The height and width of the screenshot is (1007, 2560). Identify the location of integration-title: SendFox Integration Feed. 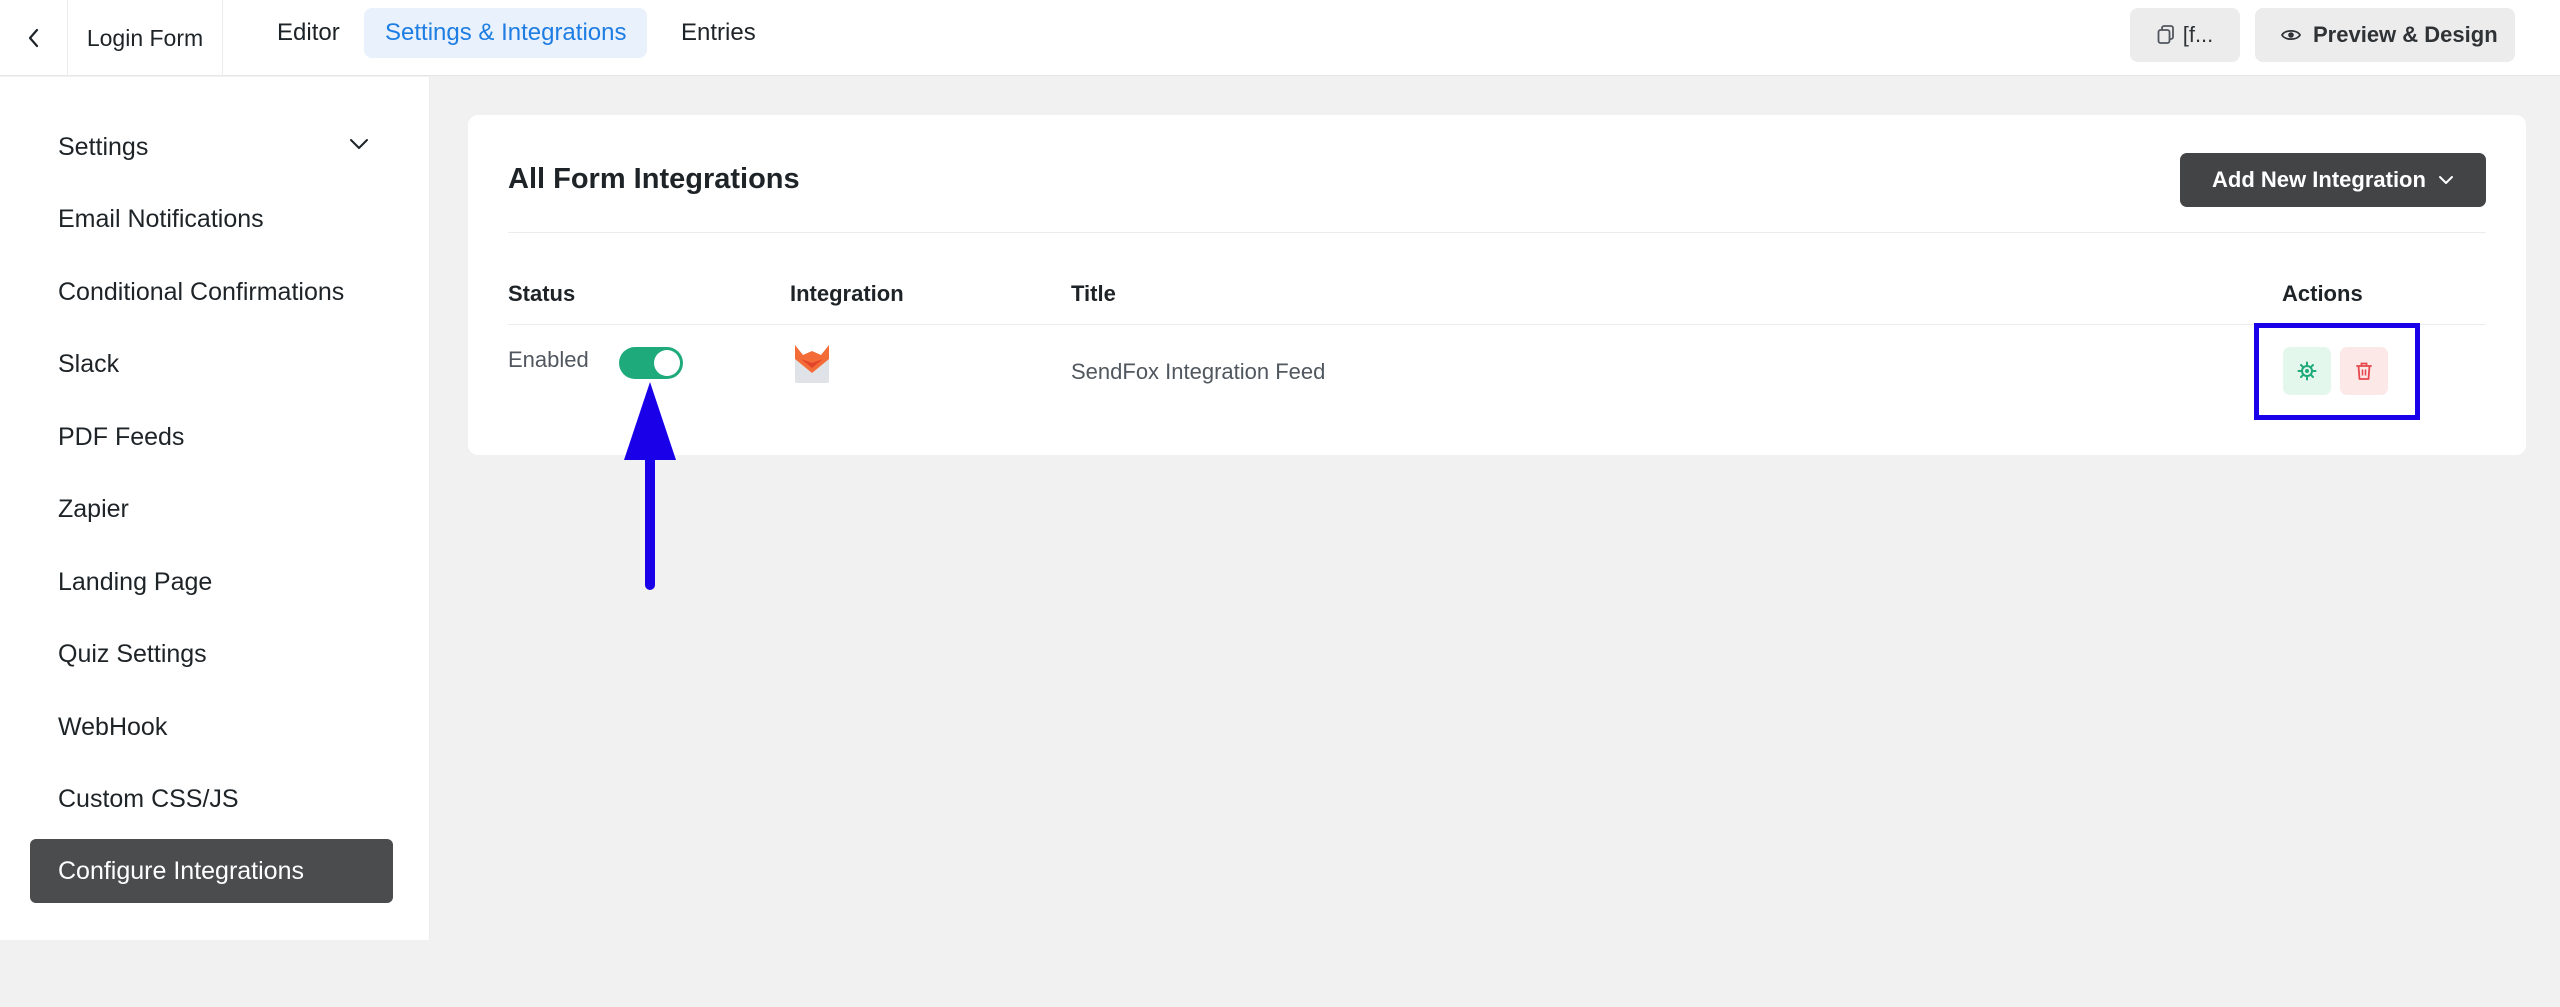
(1198, 371).